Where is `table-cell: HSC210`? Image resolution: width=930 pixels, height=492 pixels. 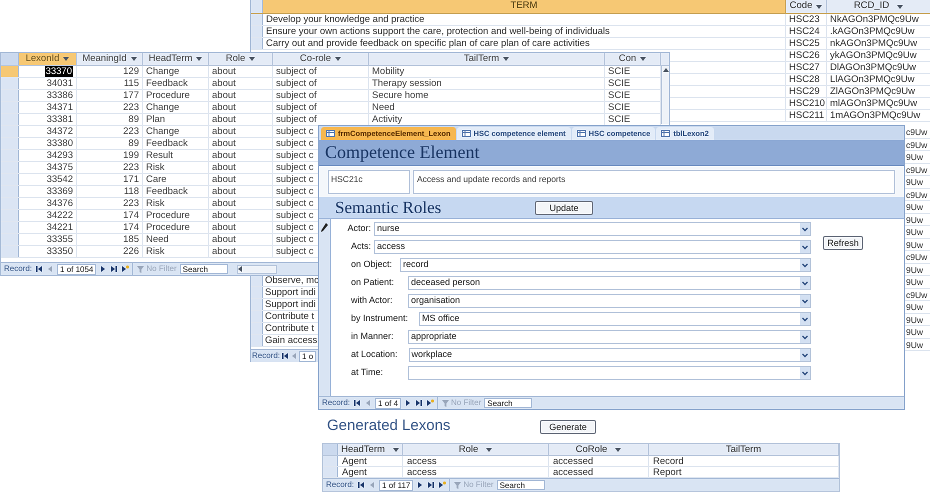
table-cell: HSC210 is located at coordinates (806, 103).